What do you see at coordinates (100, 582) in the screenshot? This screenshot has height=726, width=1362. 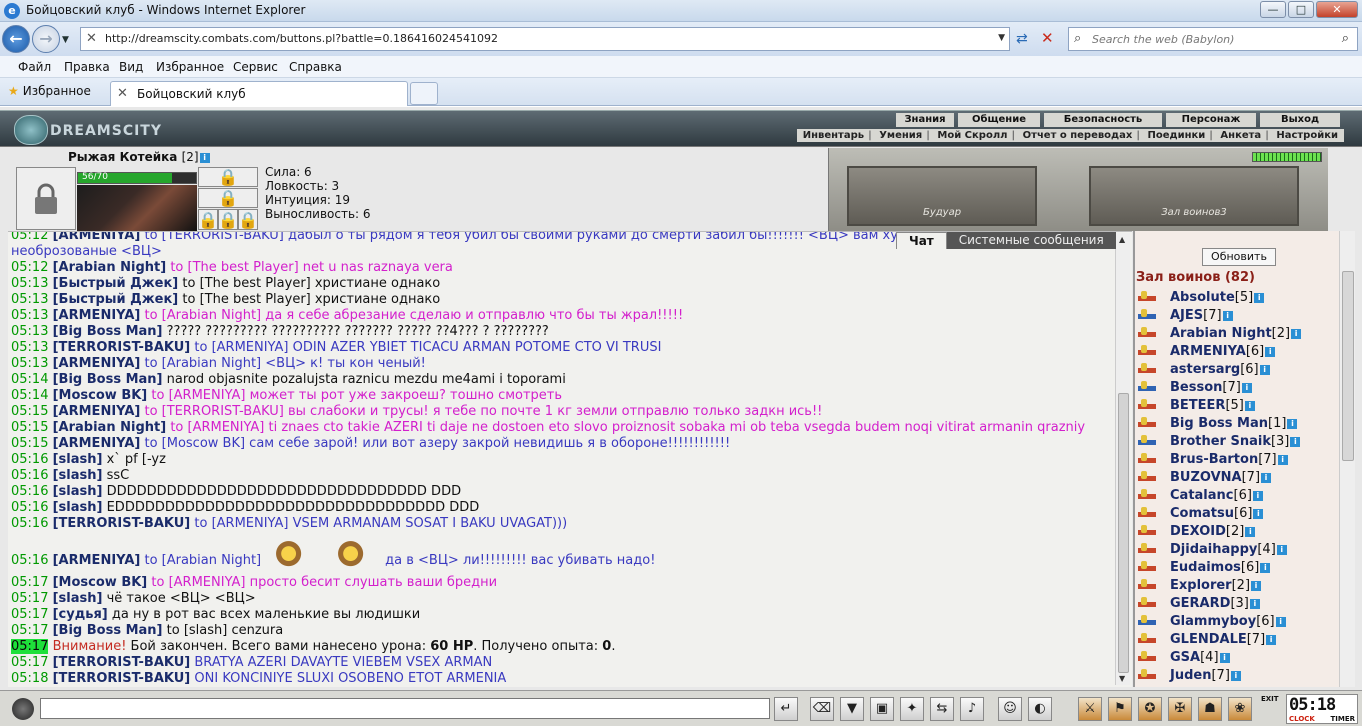 I see `message-author: [Moscow BK]` at bounding box center [100, 582].